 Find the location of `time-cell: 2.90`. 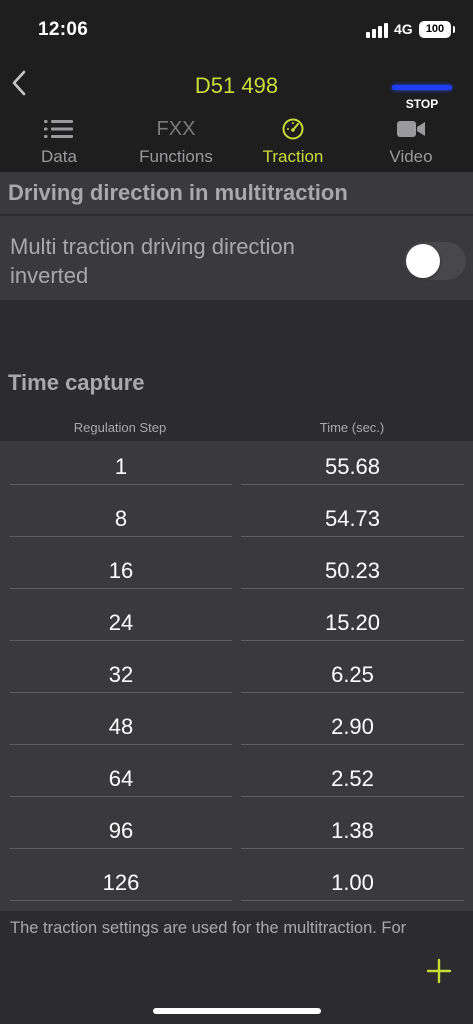

time-cell: 2.90 is located at coordinates (352, 723).